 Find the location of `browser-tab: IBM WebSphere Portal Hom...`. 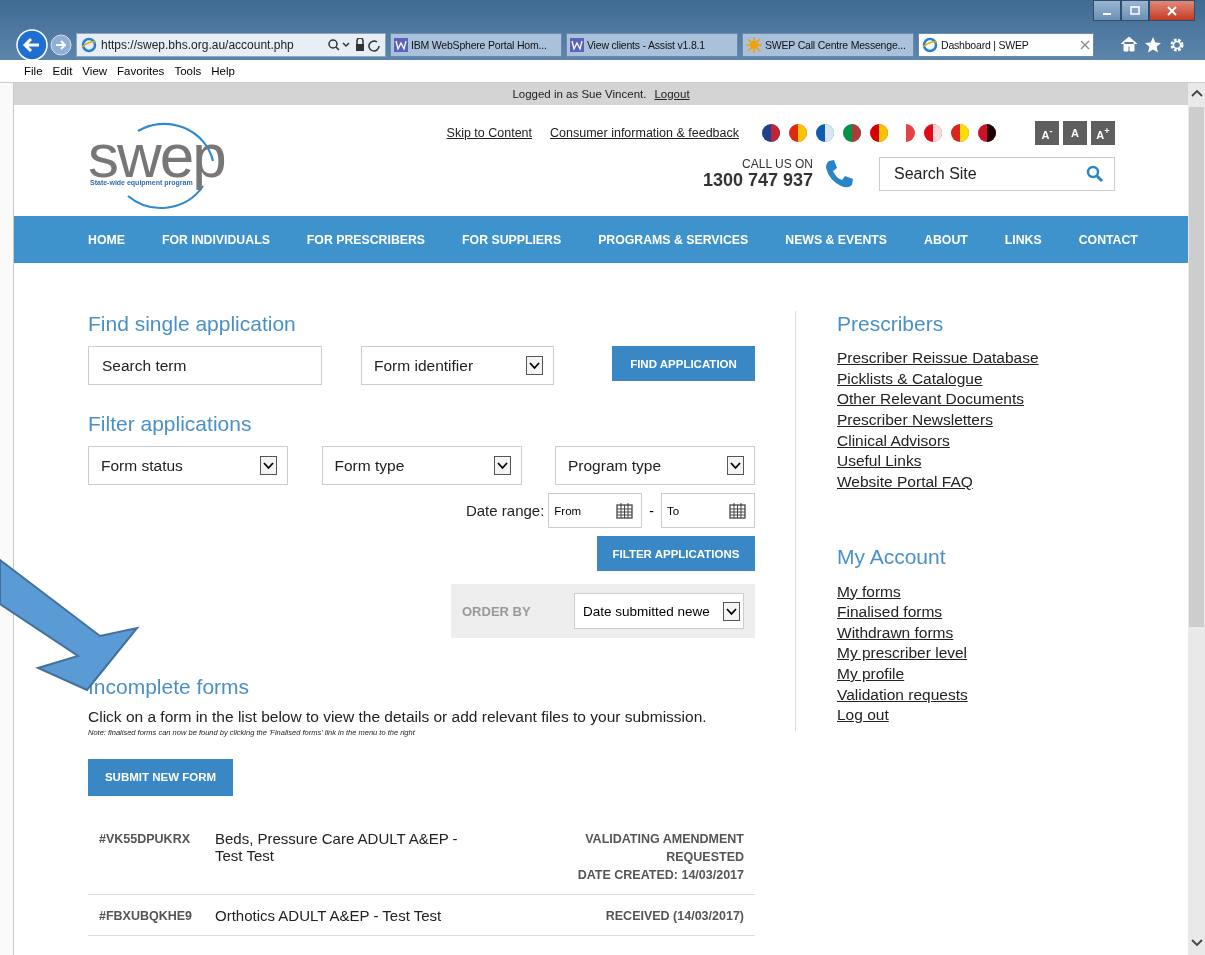

browser-tab: IBM WebSphere Portal Hom... is located at coordinates (476, 45).